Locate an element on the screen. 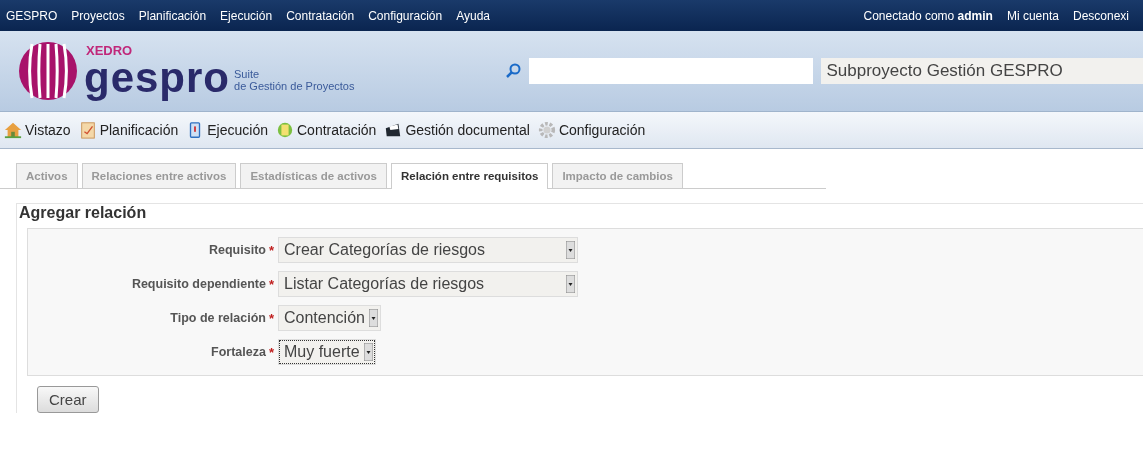  module-link: Gestión documental is located at coordinates (467, 130).